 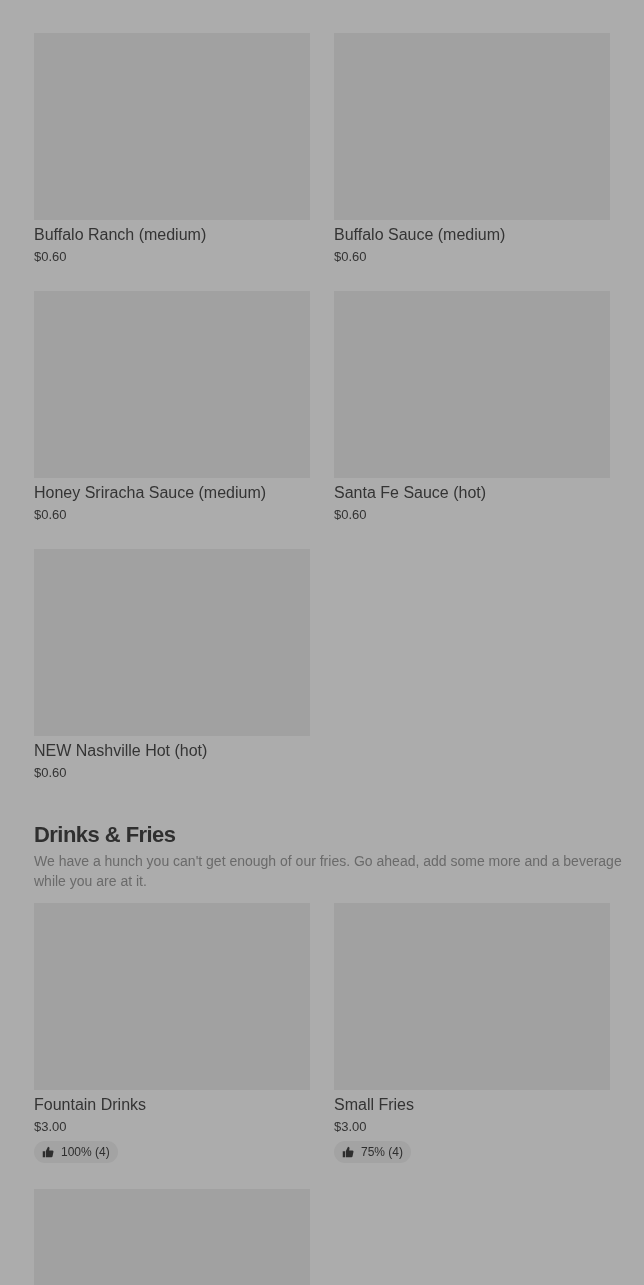 I want to click on item-name: Buffalo Sauce (medium), so click(x=420, y=235).